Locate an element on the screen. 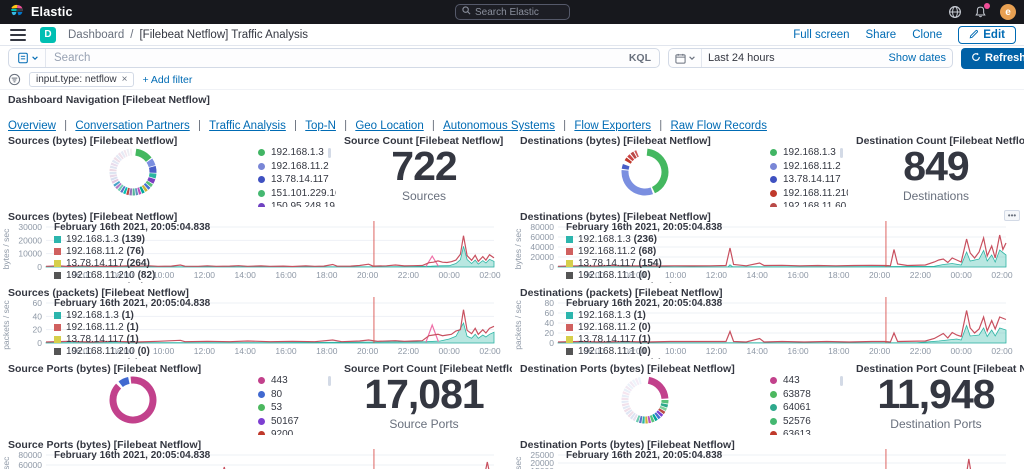  svg-text: 22:00 is located at coordinates (409, 351).